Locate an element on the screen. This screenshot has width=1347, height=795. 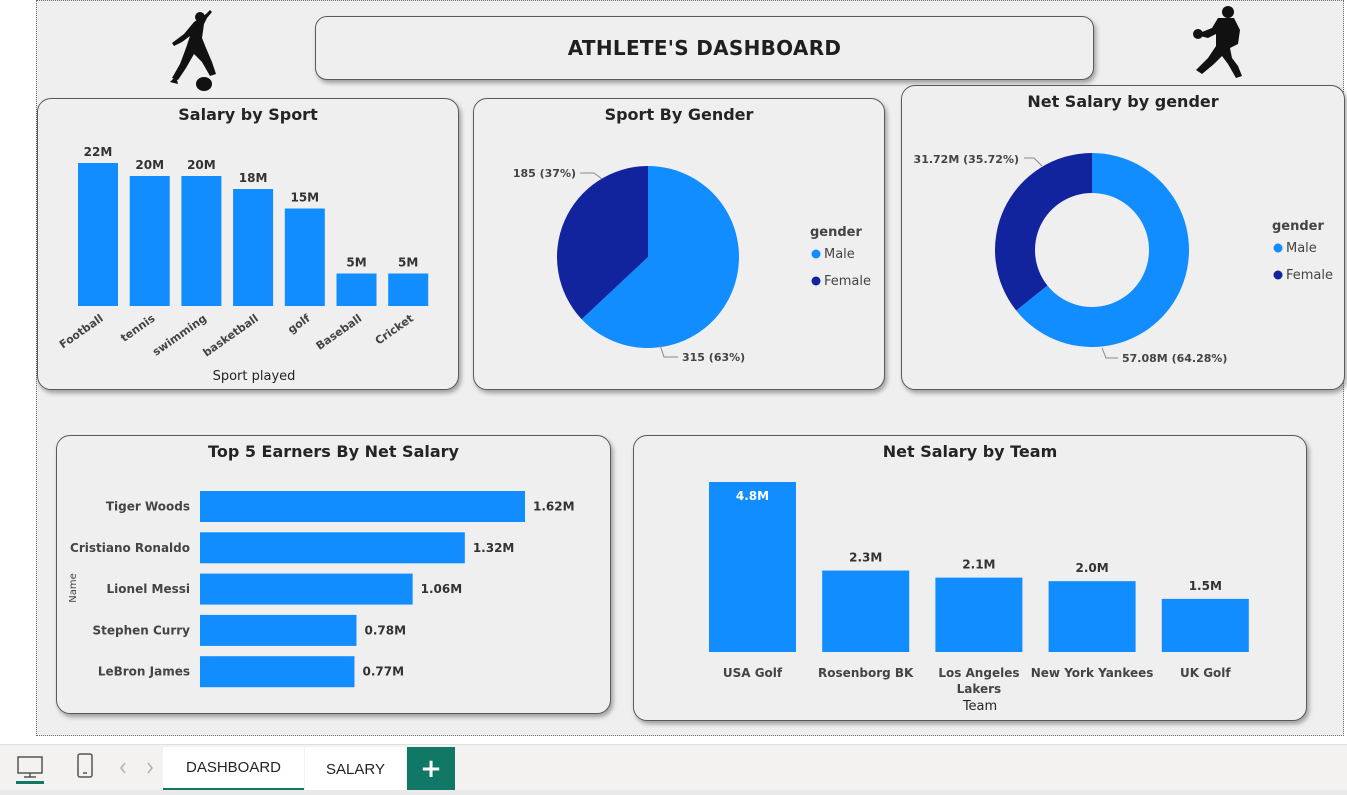
earner-bar-label: 0.77M is located at coordinates (383, 672).